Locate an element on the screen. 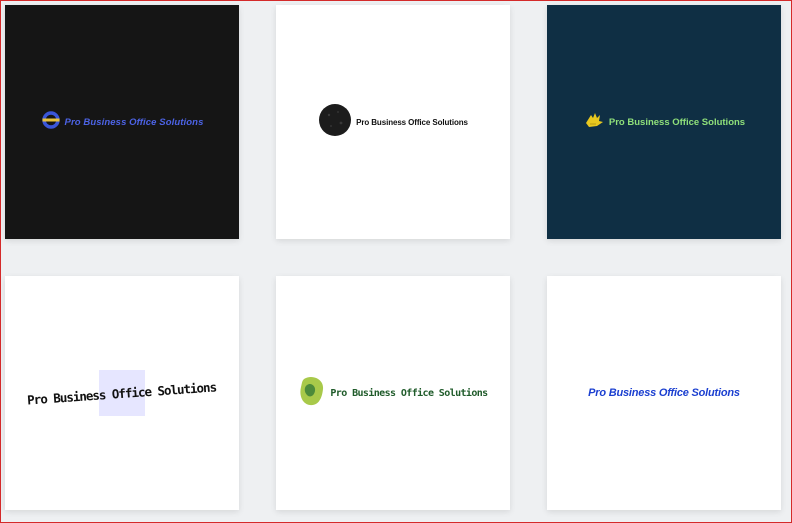 The width and height of the screenshot is (792, 523). logo-card-4: Pro Business Office Solutions is located at coordinates (122, 393).